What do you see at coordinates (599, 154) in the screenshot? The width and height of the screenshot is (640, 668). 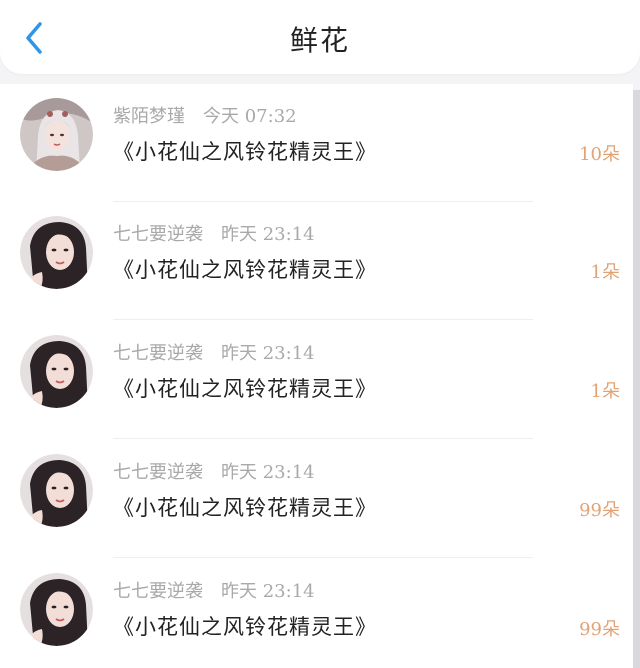 I see `flower-count: 10朵` at bounding box center [599, 154].